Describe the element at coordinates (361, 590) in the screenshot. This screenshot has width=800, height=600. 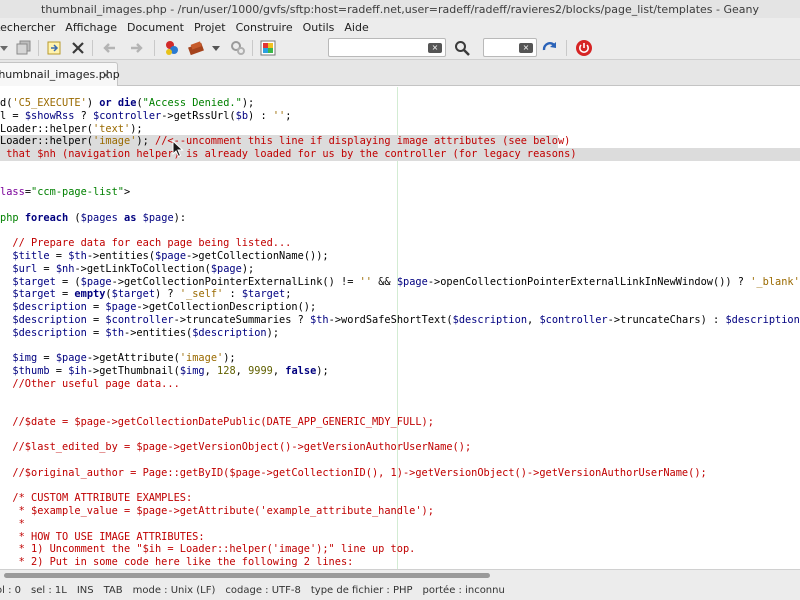
I see `status-filetype: type de fichier : PHP` at that location.